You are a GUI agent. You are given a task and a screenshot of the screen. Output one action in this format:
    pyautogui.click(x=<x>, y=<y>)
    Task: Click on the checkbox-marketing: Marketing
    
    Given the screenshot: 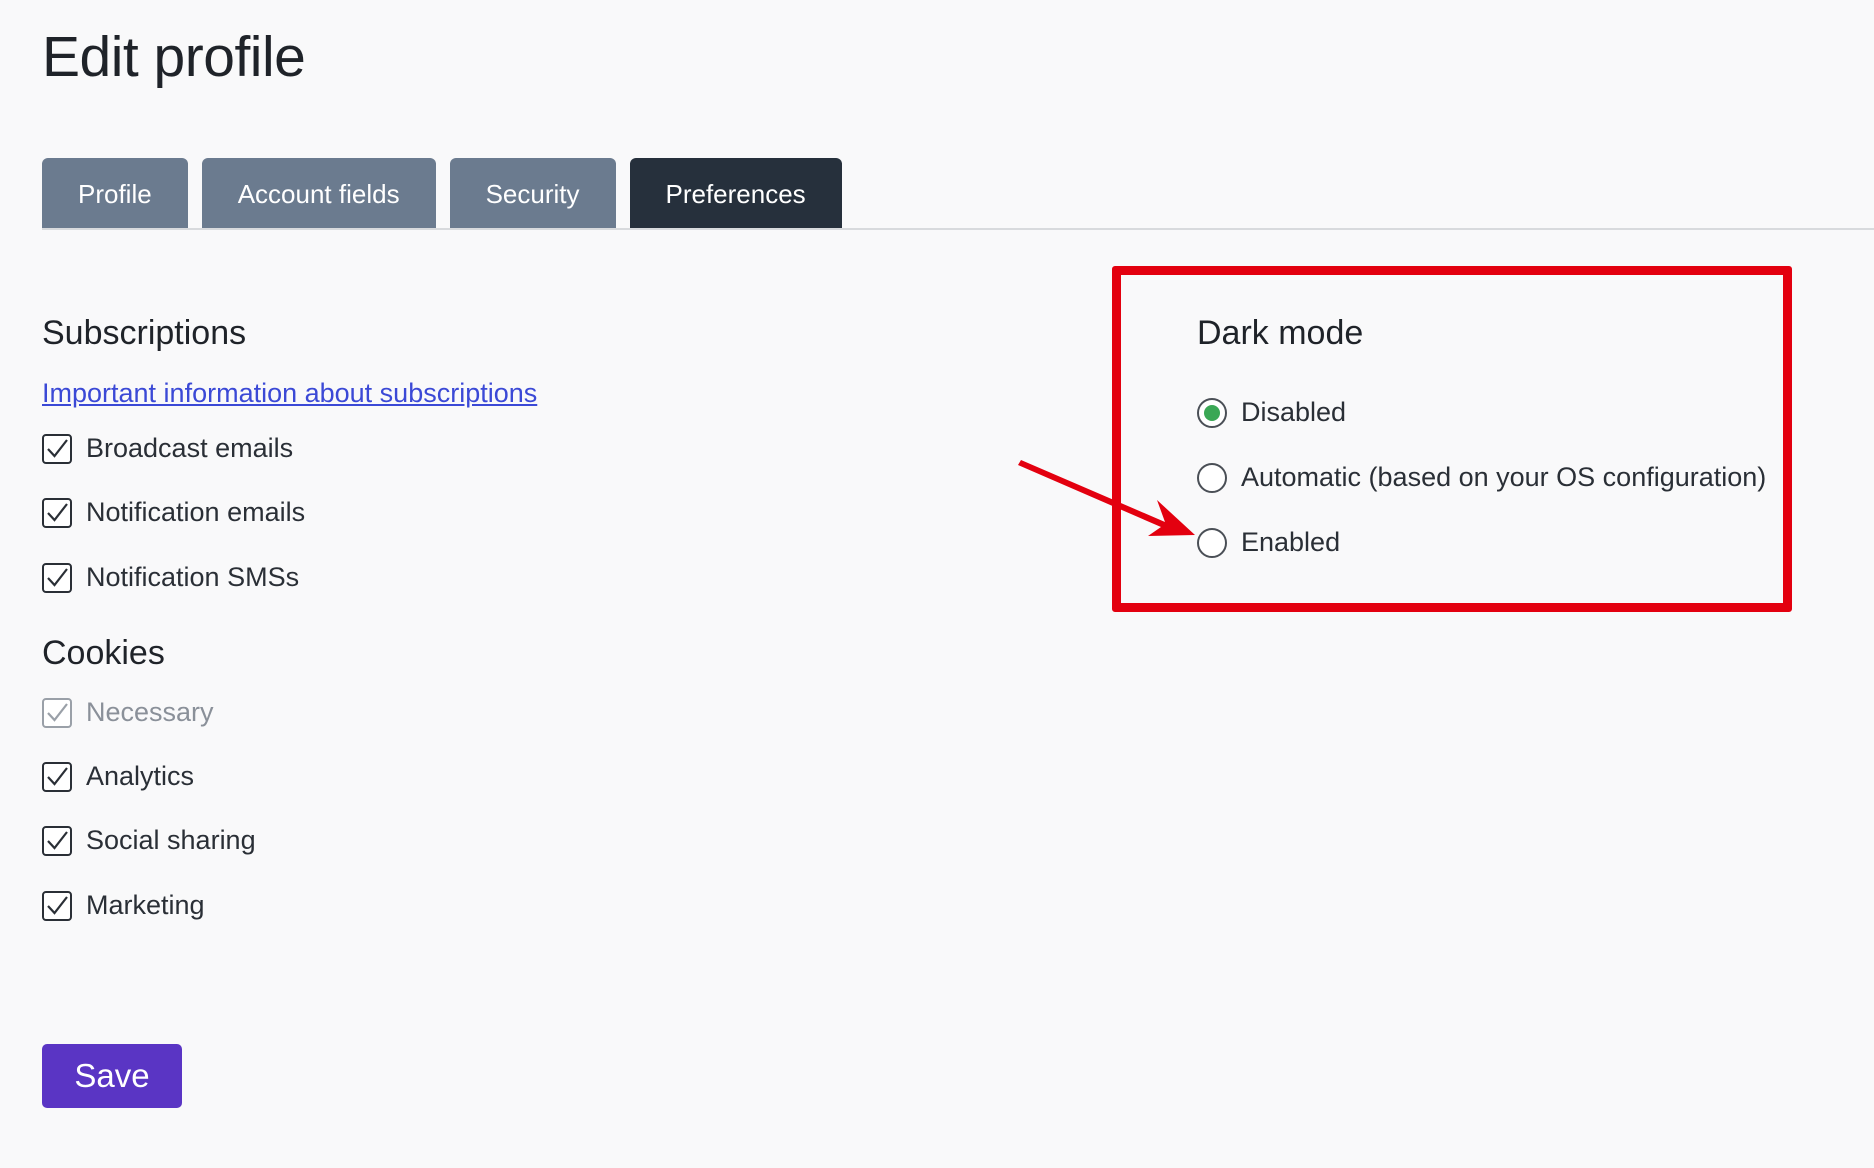 What is the action you would take?
    pyautogui.click(x=123, y=905)
    